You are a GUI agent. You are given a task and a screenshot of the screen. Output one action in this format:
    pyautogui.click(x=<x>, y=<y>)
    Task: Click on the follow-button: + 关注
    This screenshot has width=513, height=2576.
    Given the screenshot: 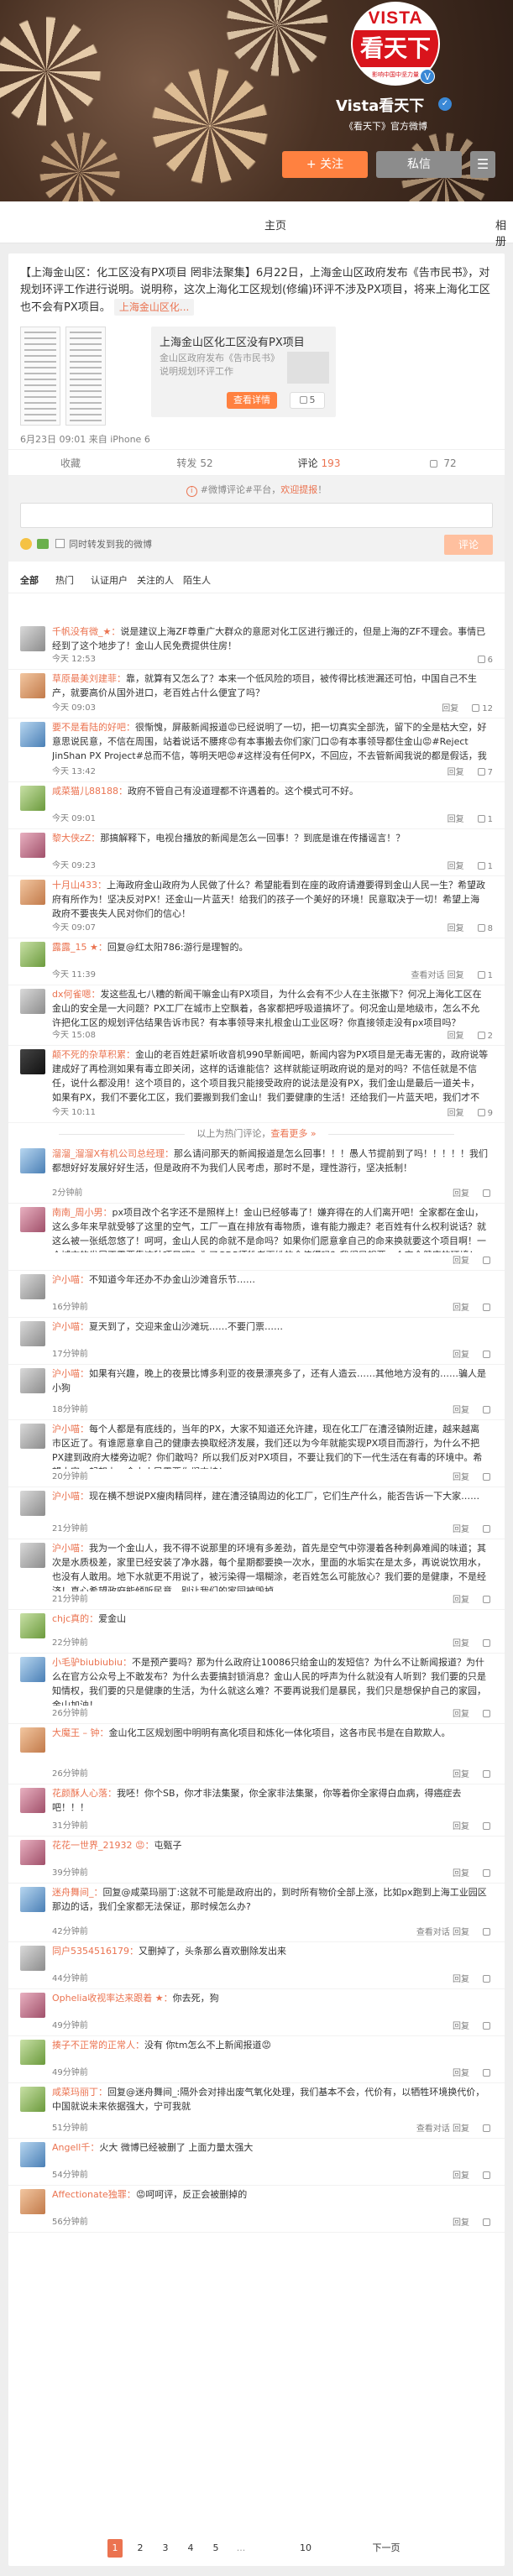 What is the action you would take?
    pyautogui.click(x=325, y=164)
    